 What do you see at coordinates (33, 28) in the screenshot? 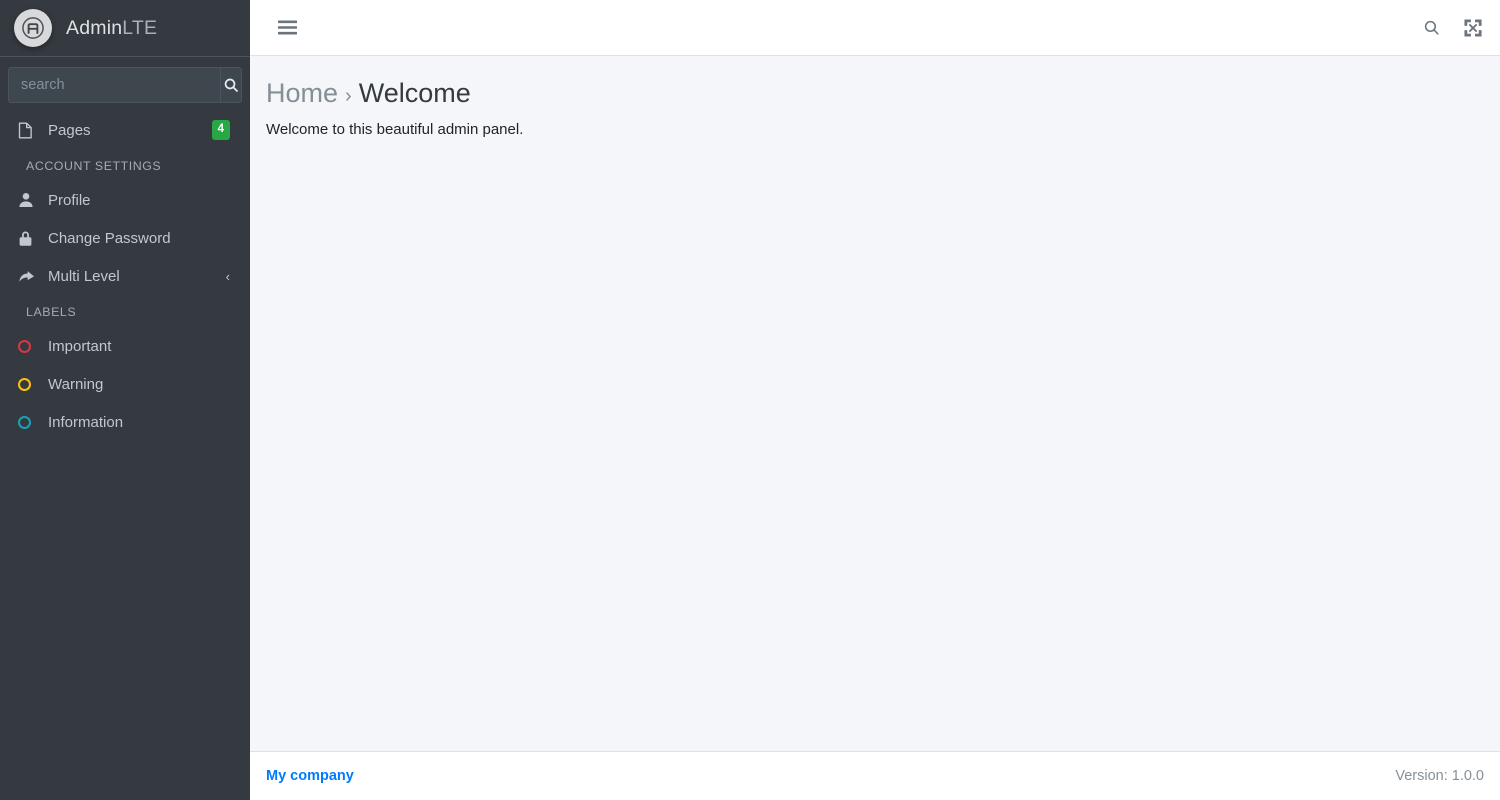
I see `adminlte-circle-logo-icon` at bounding box center [33, 28].